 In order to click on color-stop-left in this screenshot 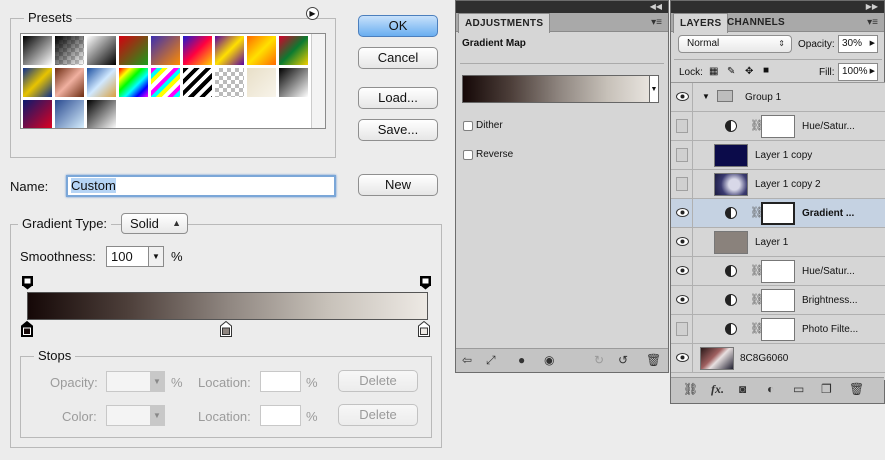, I will do `click(27, 329)`.